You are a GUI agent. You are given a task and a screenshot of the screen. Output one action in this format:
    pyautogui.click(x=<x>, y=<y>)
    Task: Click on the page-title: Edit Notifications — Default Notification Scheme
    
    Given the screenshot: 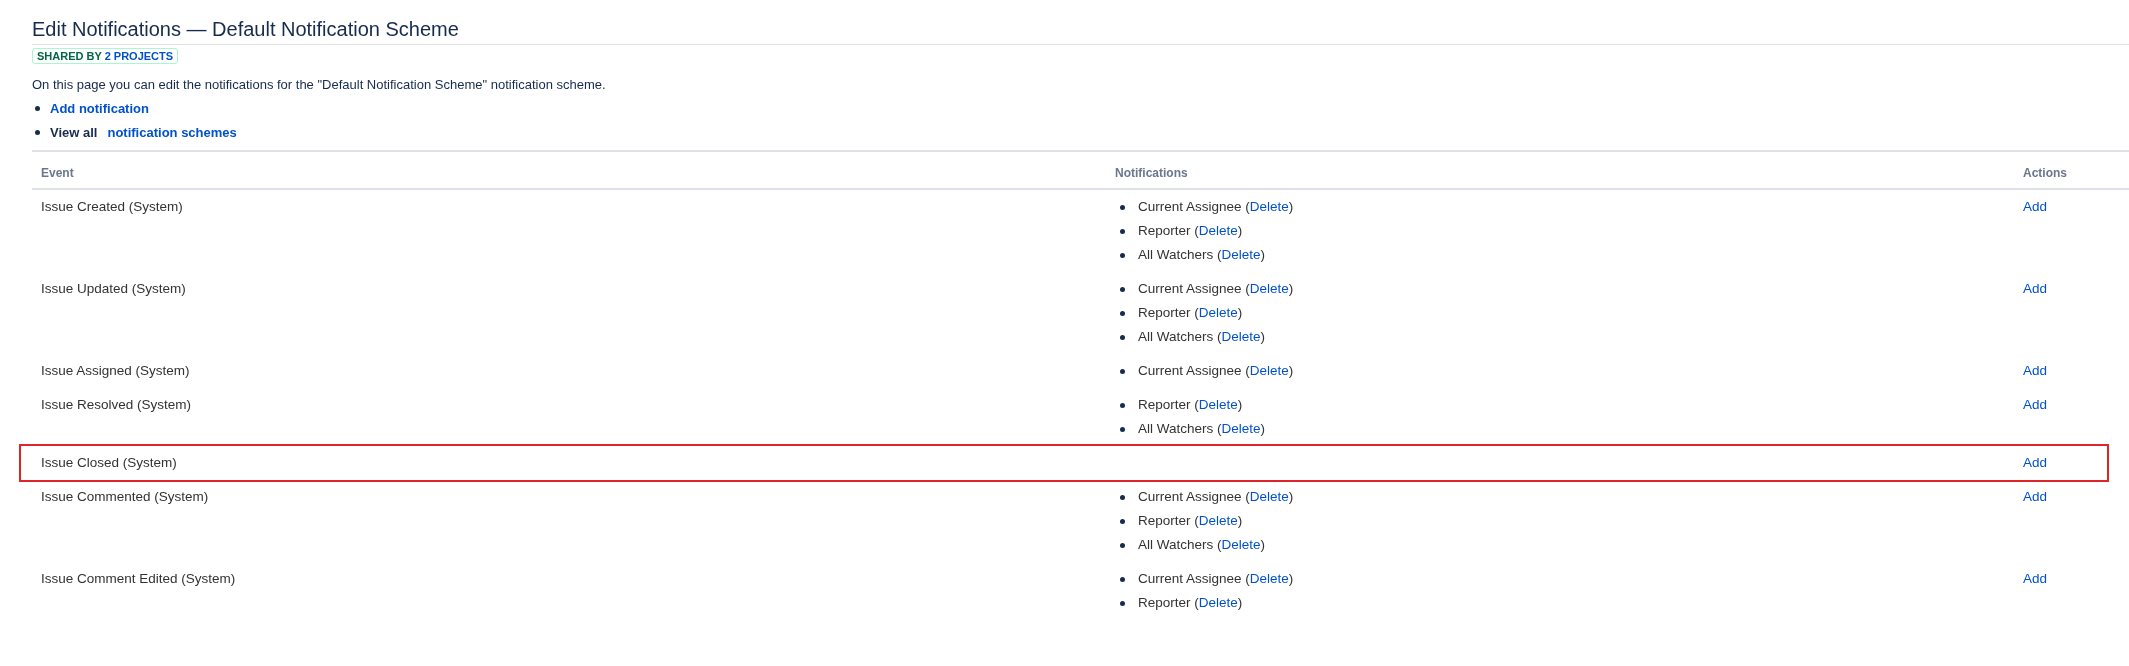 What is the action you would take?
    pyautogui.click(x=1080, y=29)
    